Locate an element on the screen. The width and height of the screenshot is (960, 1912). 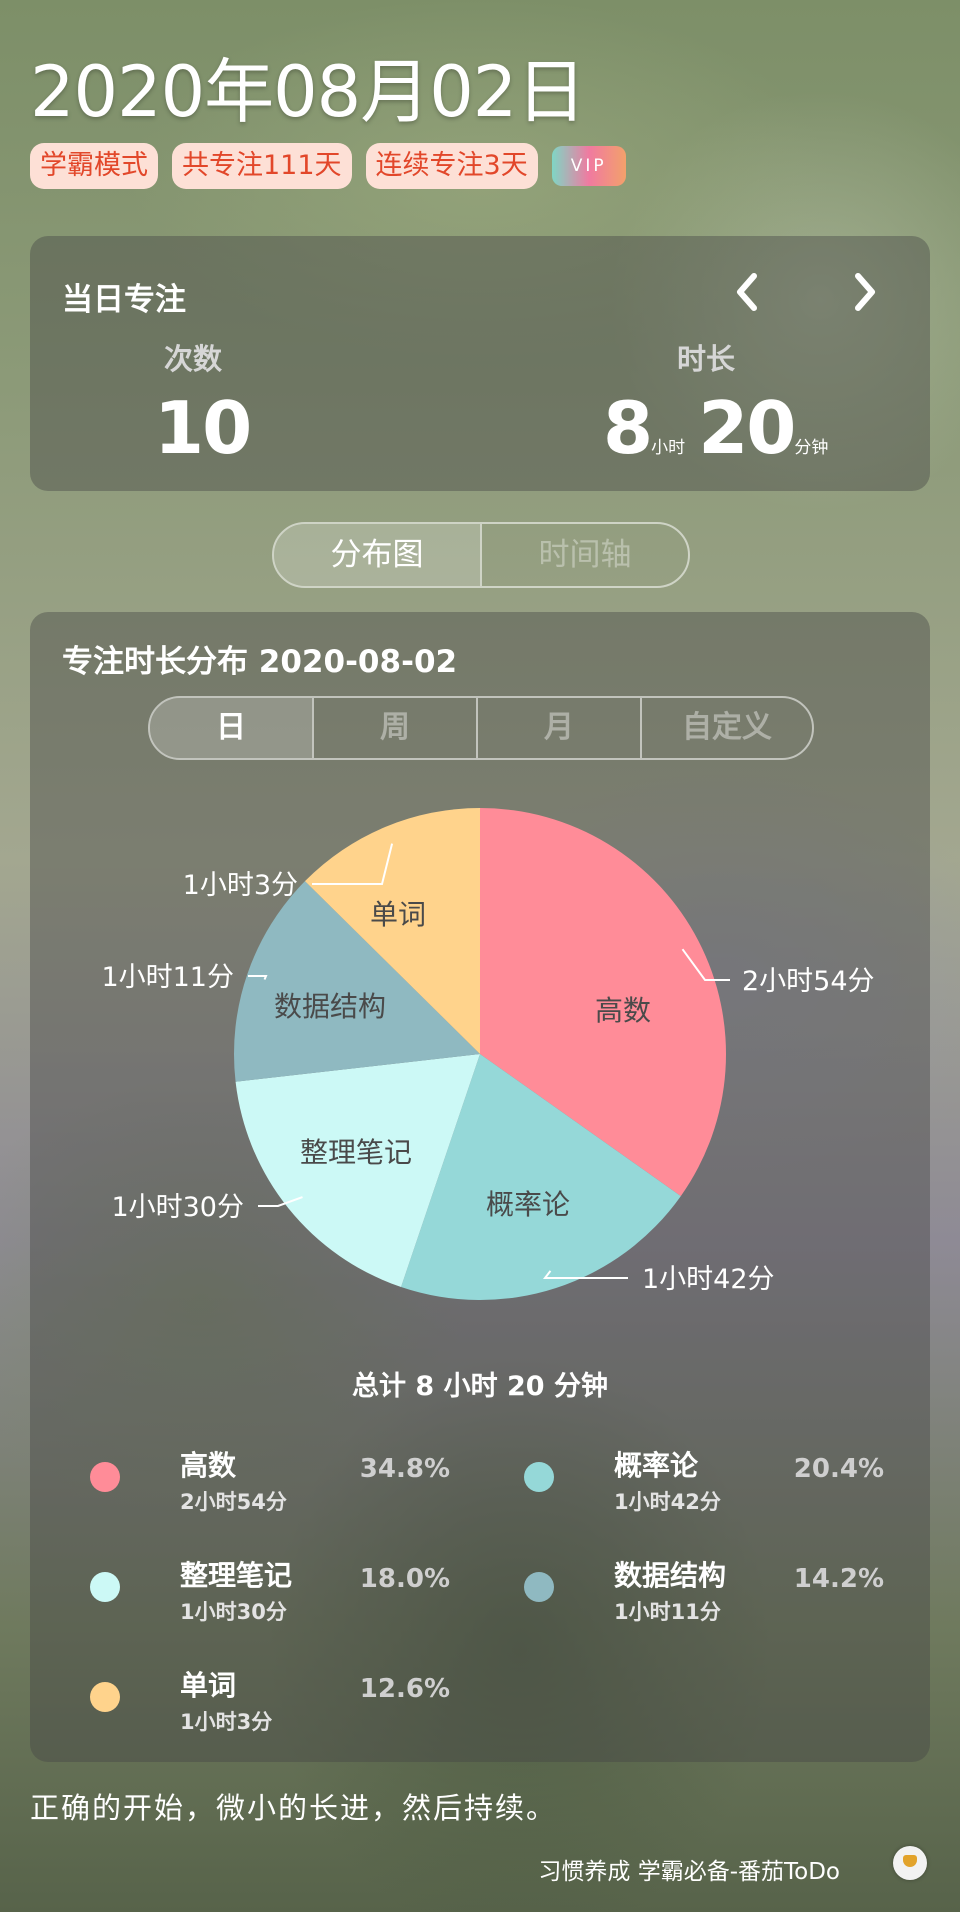
pie-slice-label: 高数 is located at coordinates (623, 1010).